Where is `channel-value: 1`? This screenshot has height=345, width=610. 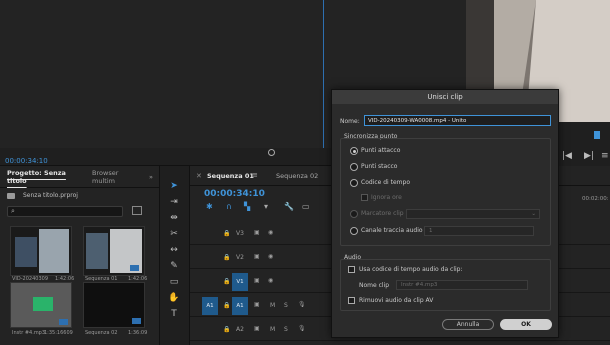 channel-value: 1 is located at coordinates (431, 231).